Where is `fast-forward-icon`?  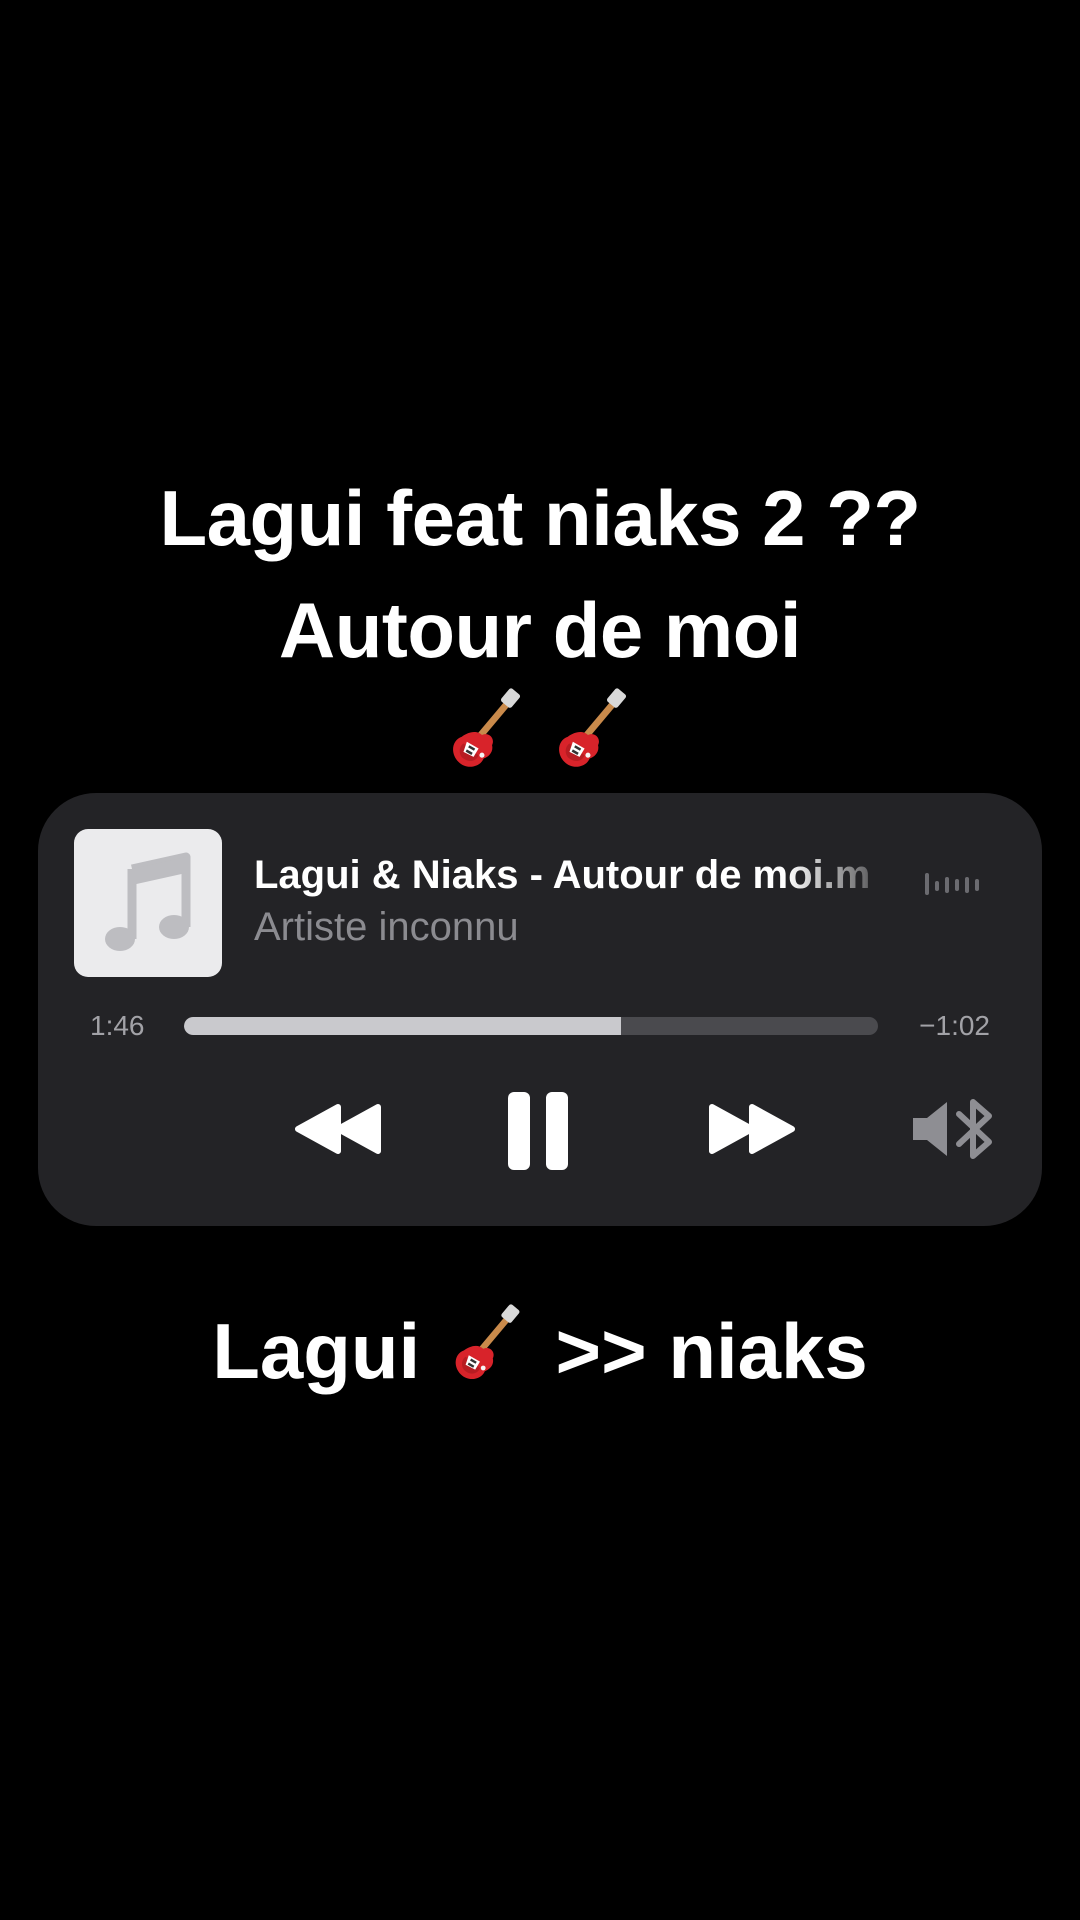
fast-forward-icon is located at coordinates (752, 1129).